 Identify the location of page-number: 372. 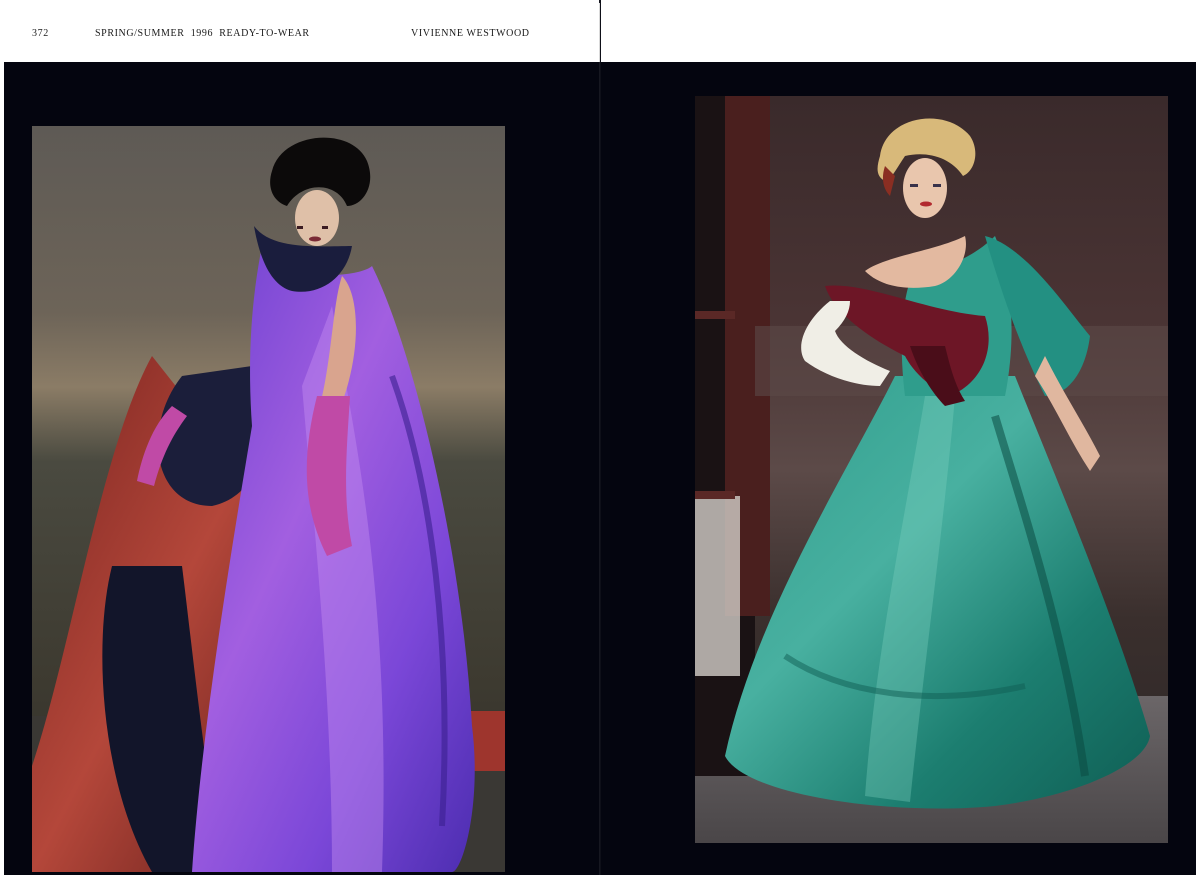
(40, 33).